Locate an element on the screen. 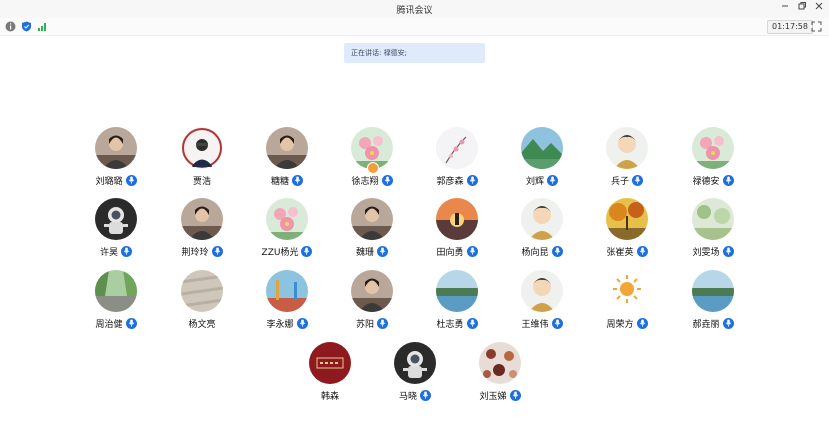  participant-name-row: 张崔英 is located at coordinates (627, 251).